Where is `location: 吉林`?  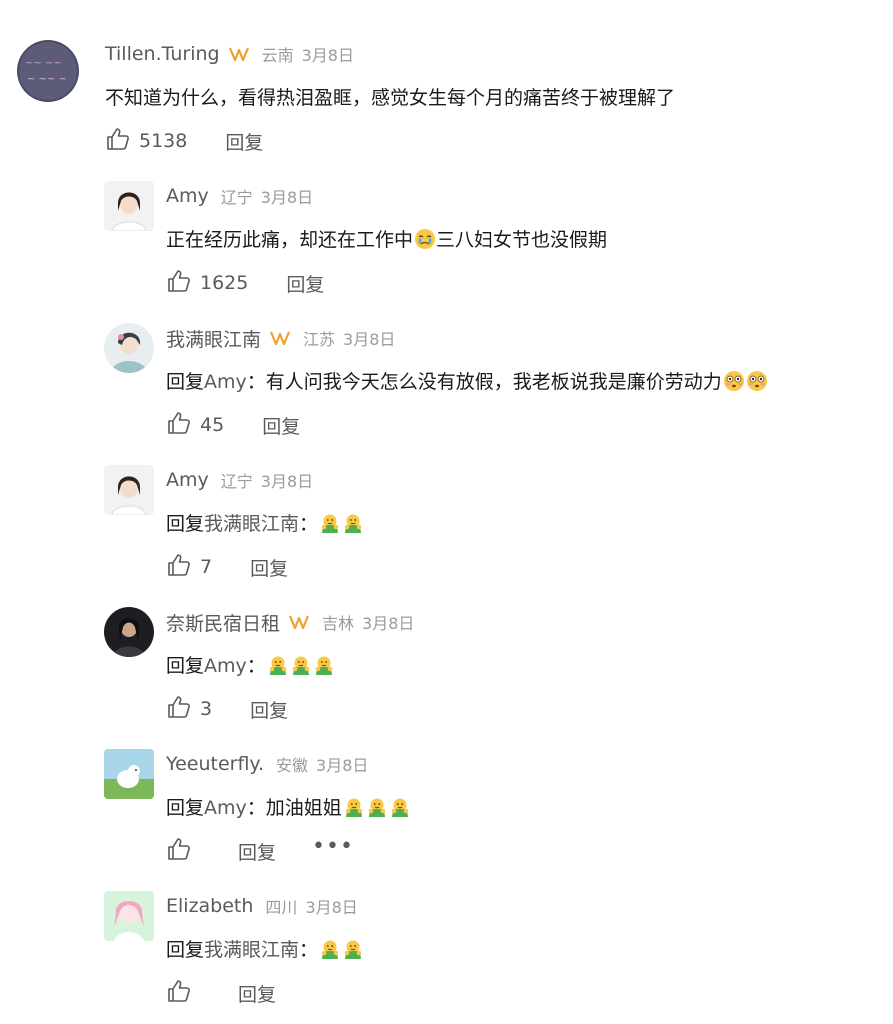 location: 吉林 is located at coordinates (338, 623).